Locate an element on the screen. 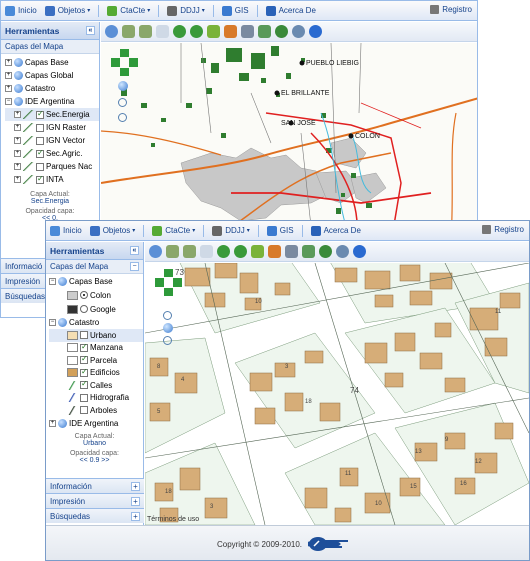 The width and height of the screenshot is (530, 561). layer-ign-raster: + IGN Raster is located at coordinates (52, 127).